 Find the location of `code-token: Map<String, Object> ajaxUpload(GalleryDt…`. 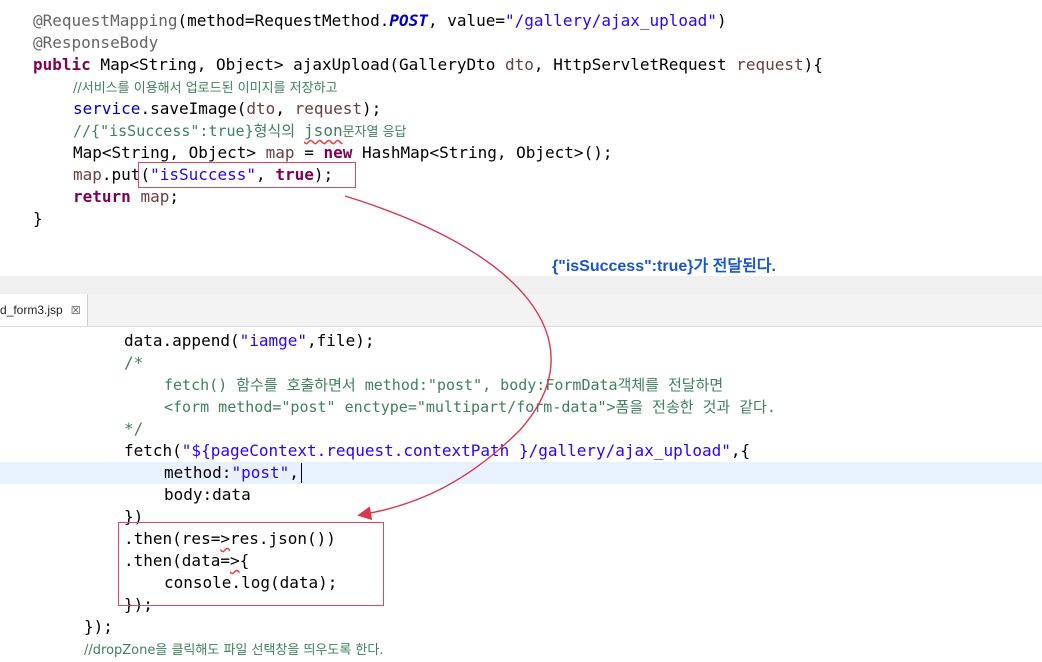

code-token: Map<String, Object> ajaxUpload(GalleryDt… is located at coordinates (298, 64).